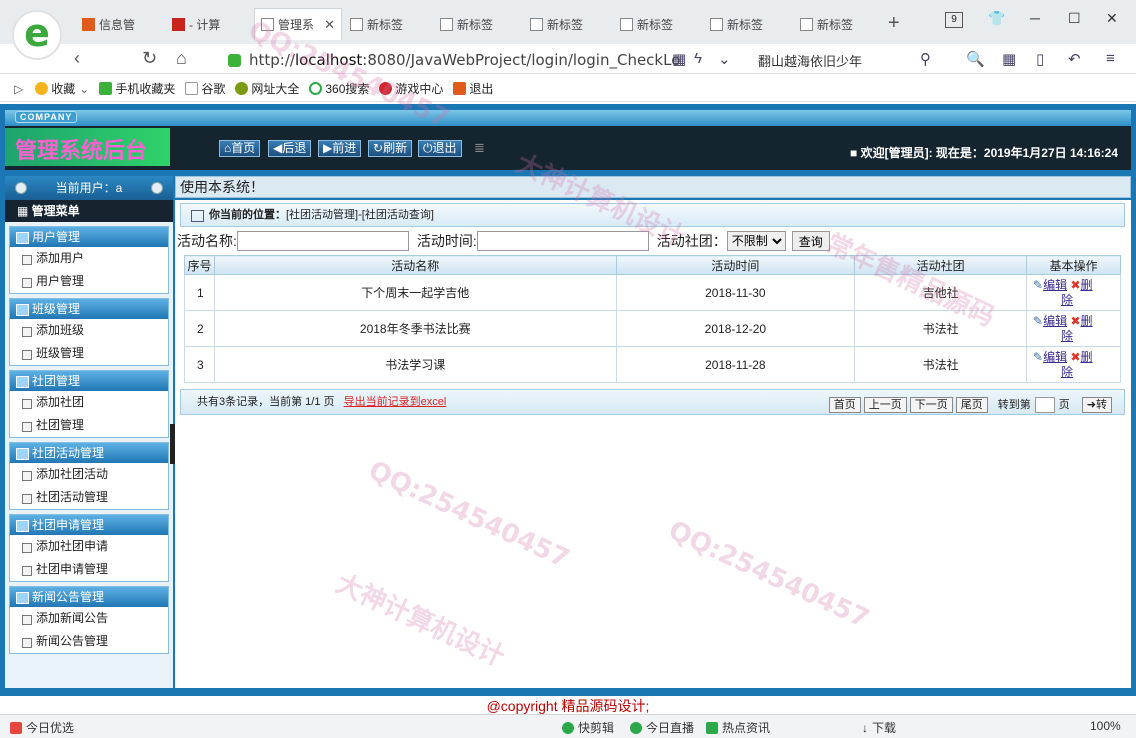 The image size is (1136, 738). I want to click on first-page-button: 首页, so click(844, 405).